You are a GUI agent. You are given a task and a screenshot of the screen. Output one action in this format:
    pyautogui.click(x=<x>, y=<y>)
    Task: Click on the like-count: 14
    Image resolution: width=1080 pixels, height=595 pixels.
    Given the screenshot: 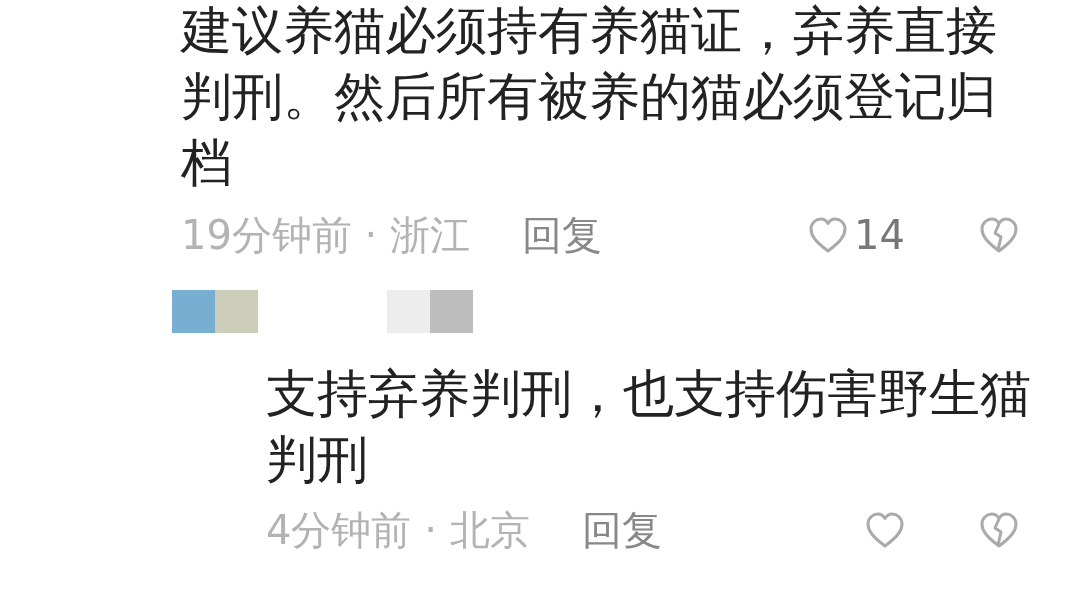 What is the action you would take?
    pyautogui.click(x=879, y=235)
    